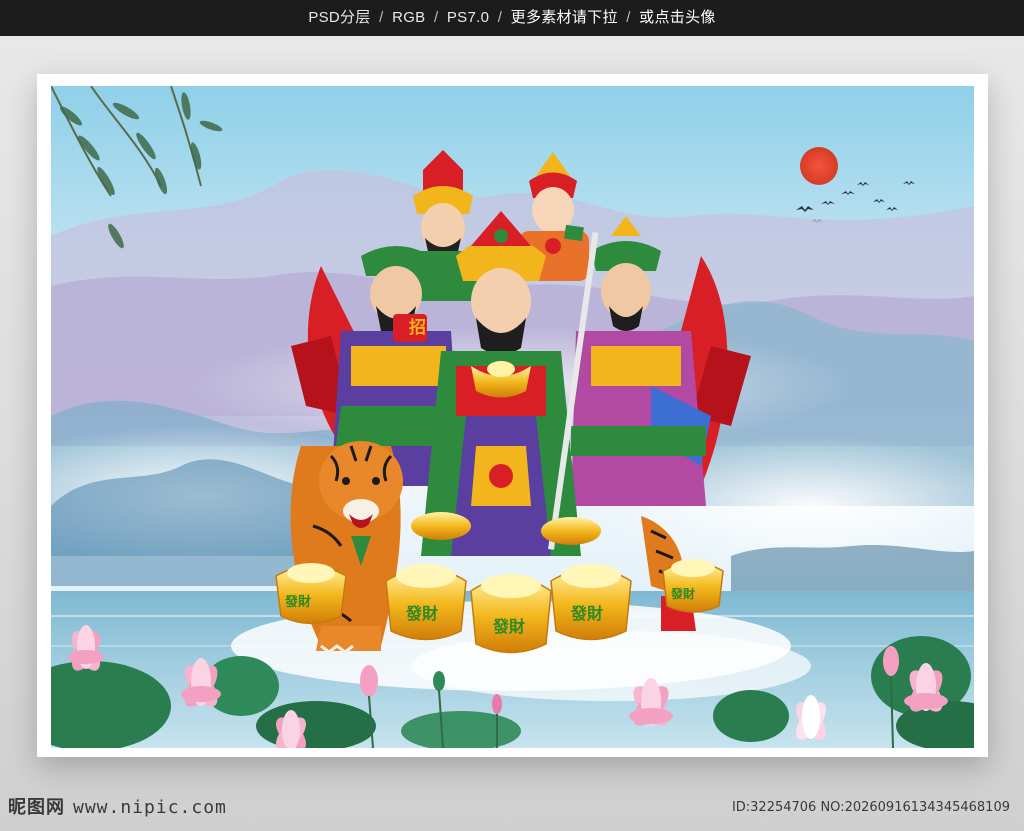 The height and width of the screenshot is (831, 1024). I want to click on watermark-logo: 昵图网 www.nipic.com, so click(117, 806).